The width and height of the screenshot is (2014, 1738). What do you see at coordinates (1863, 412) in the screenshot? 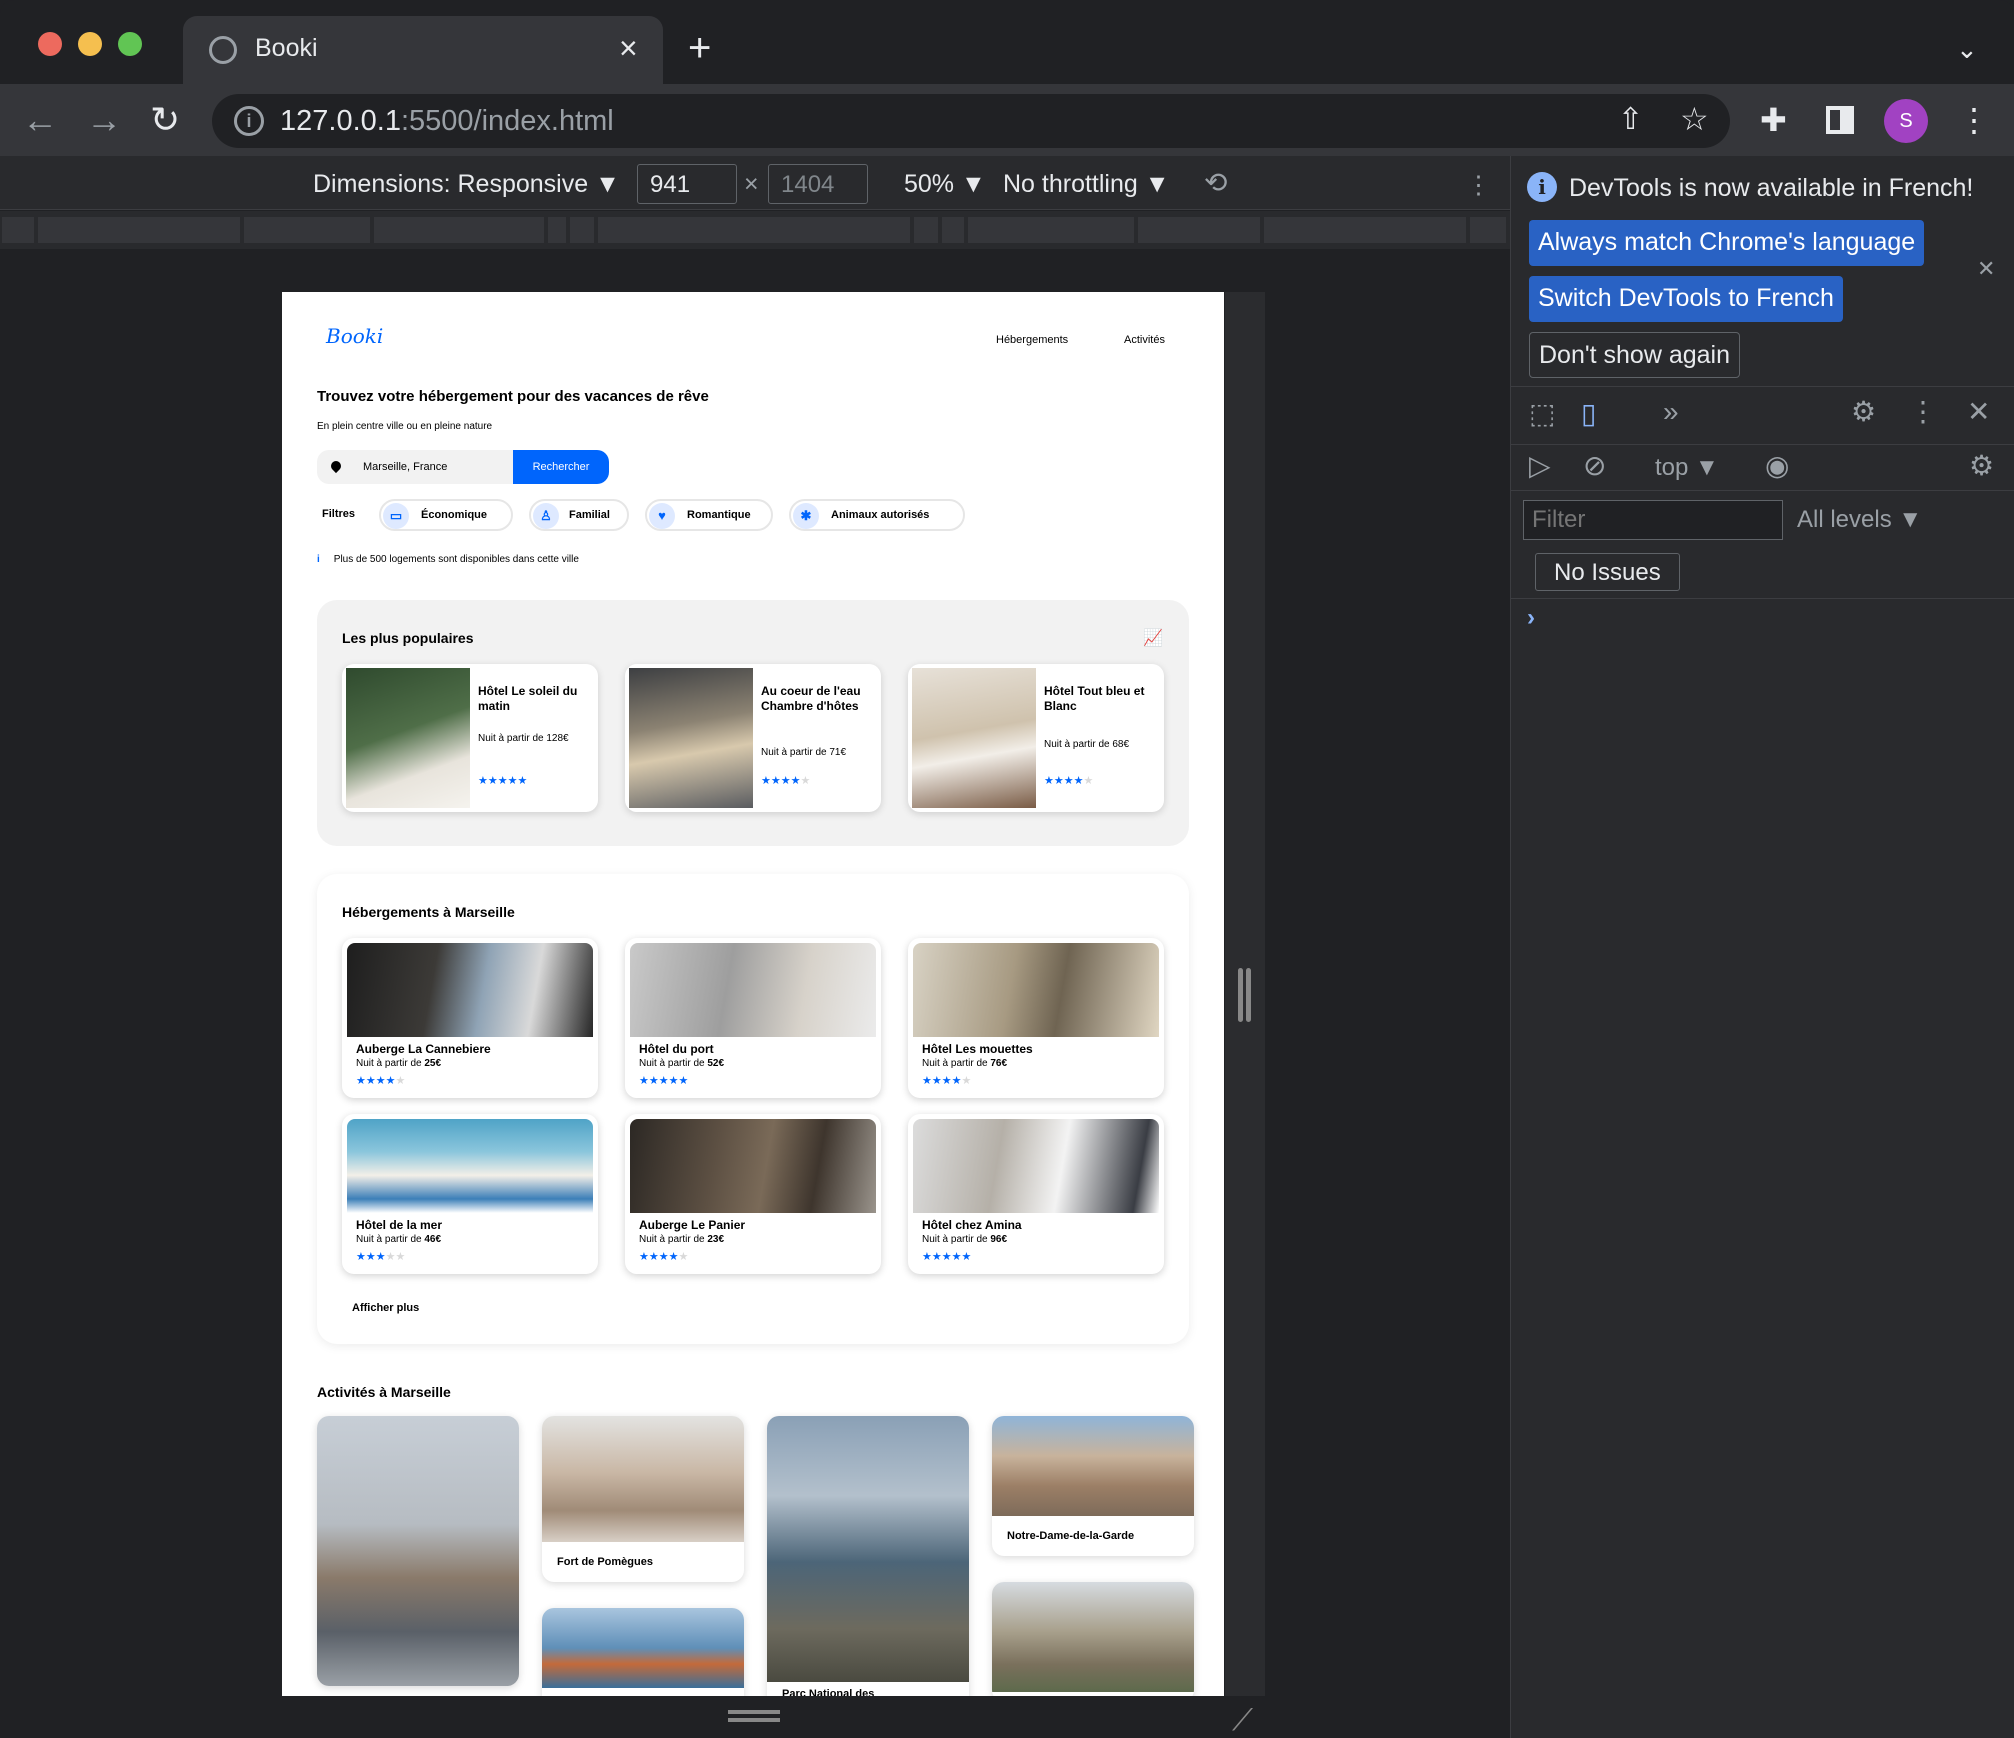
I see `settings-gear-icon: ⚙` at bounding box center [1863, 412].